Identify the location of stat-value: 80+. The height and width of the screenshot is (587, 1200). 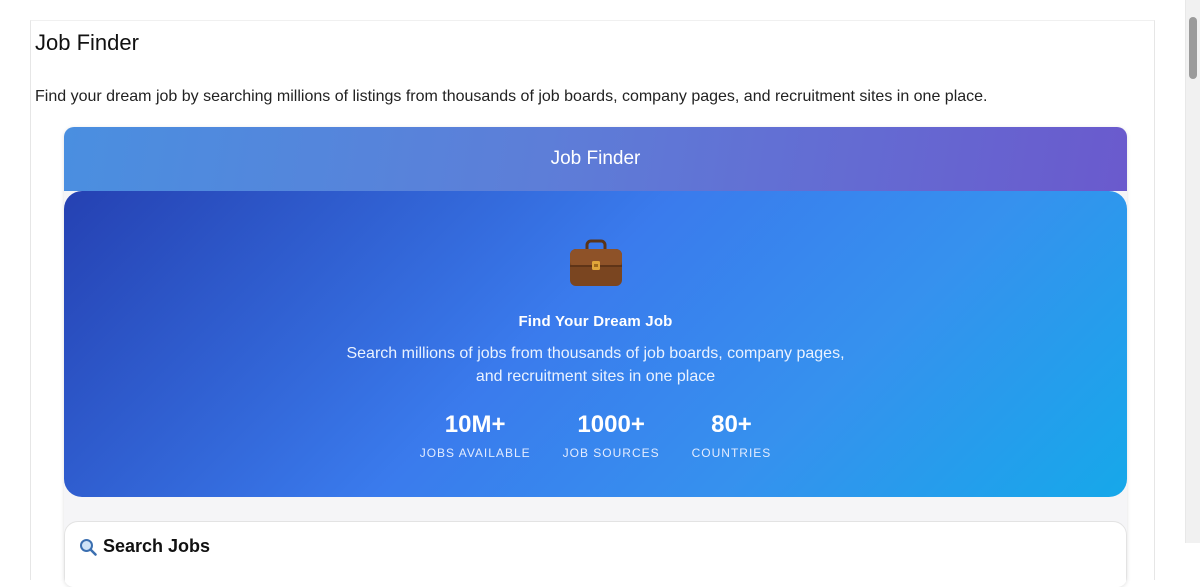
(731, 424).